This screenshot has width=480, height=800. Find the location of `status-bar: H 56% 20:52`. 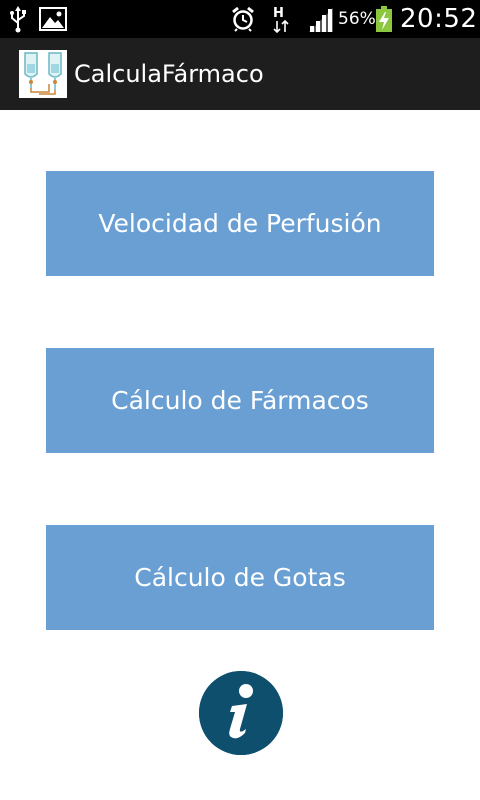

status-bar: H 56% 20:52 is located at coordinates (240, 19).